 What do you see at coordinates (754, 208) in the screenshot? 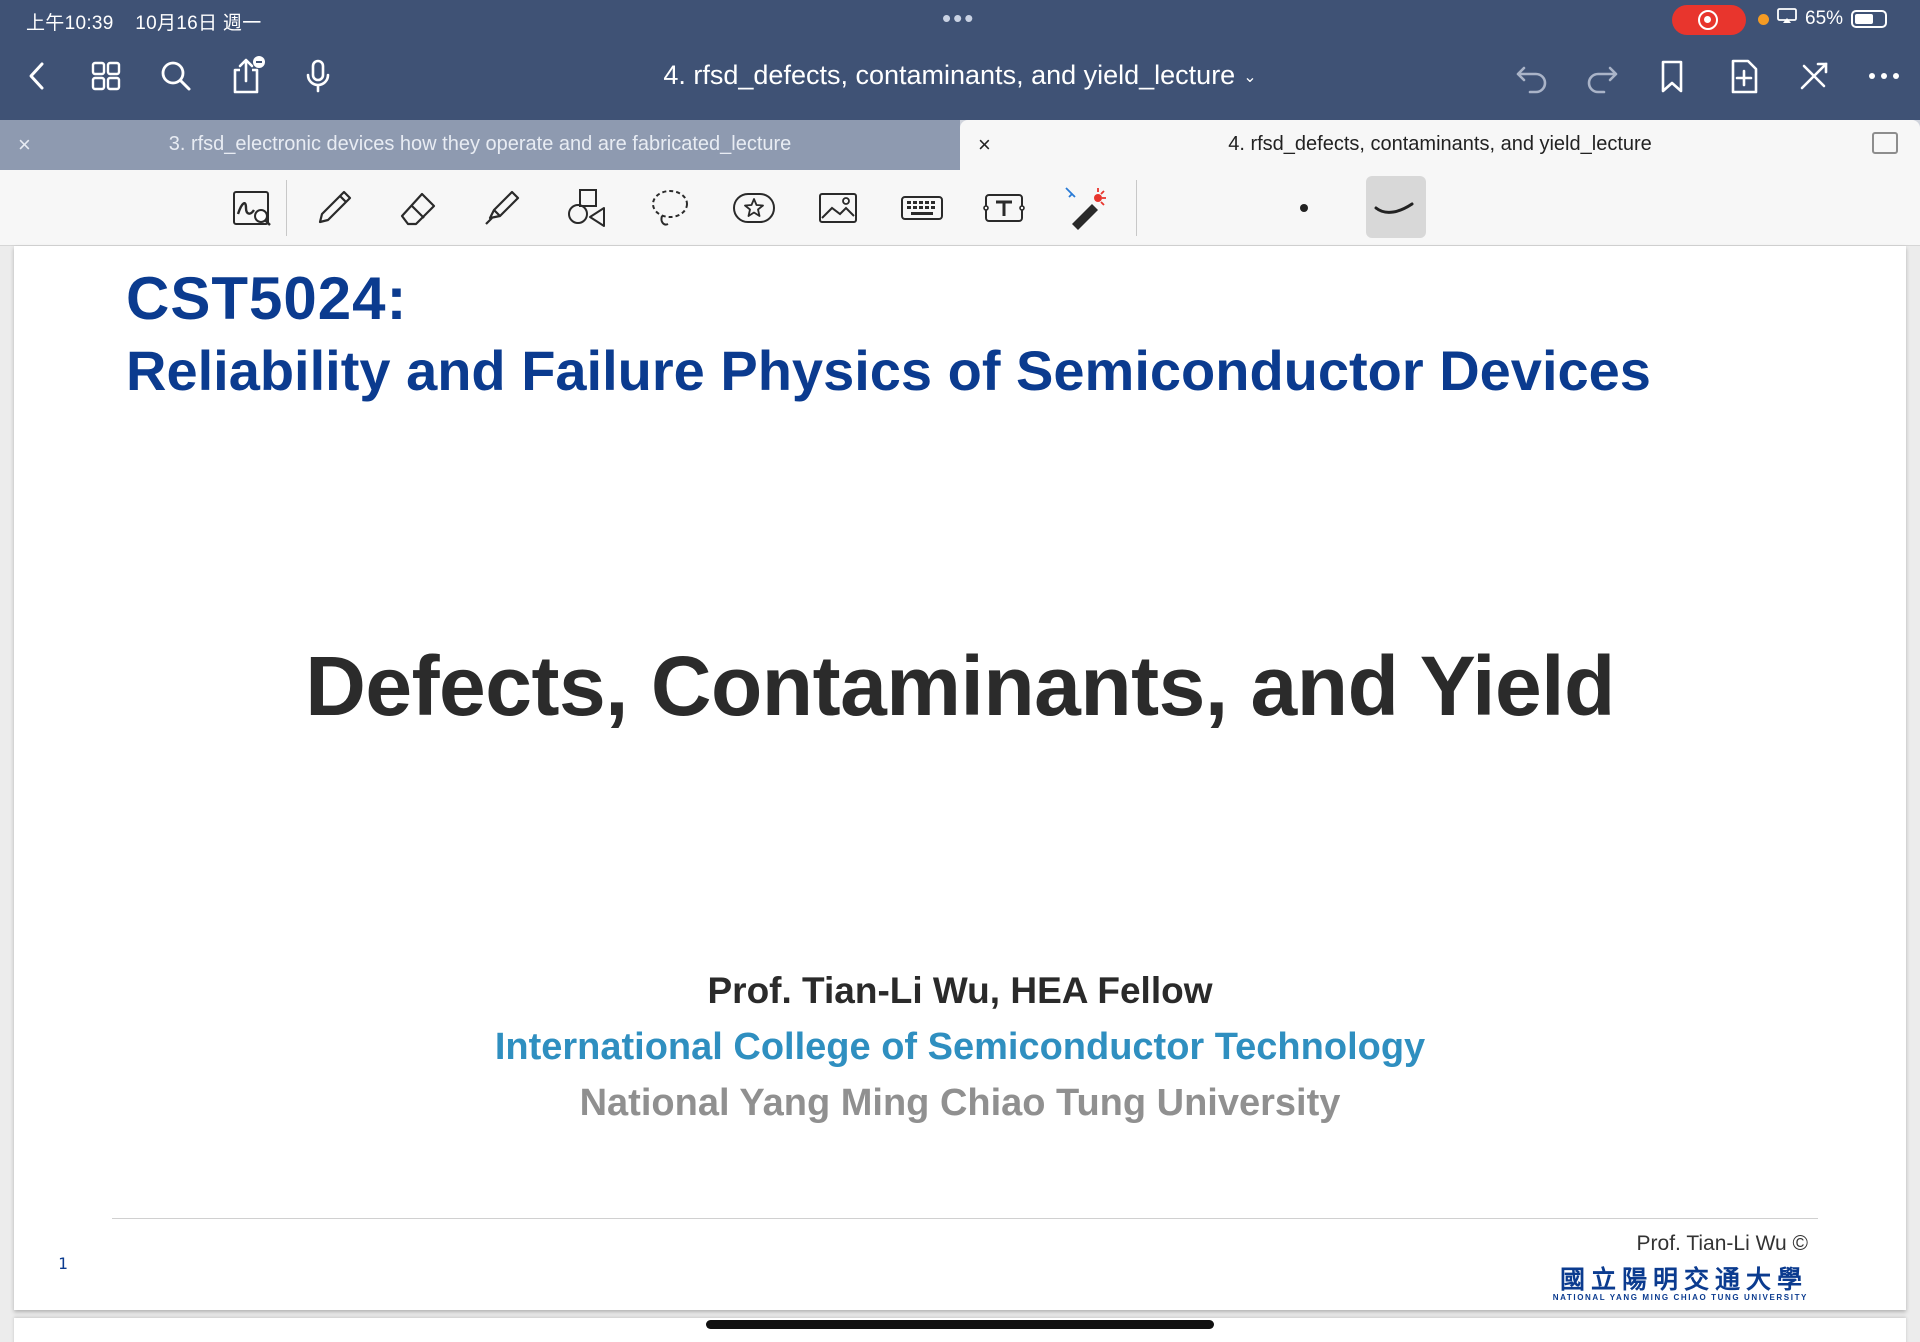
I see `elements-sticker-icon` at bounding box center [754, 208].